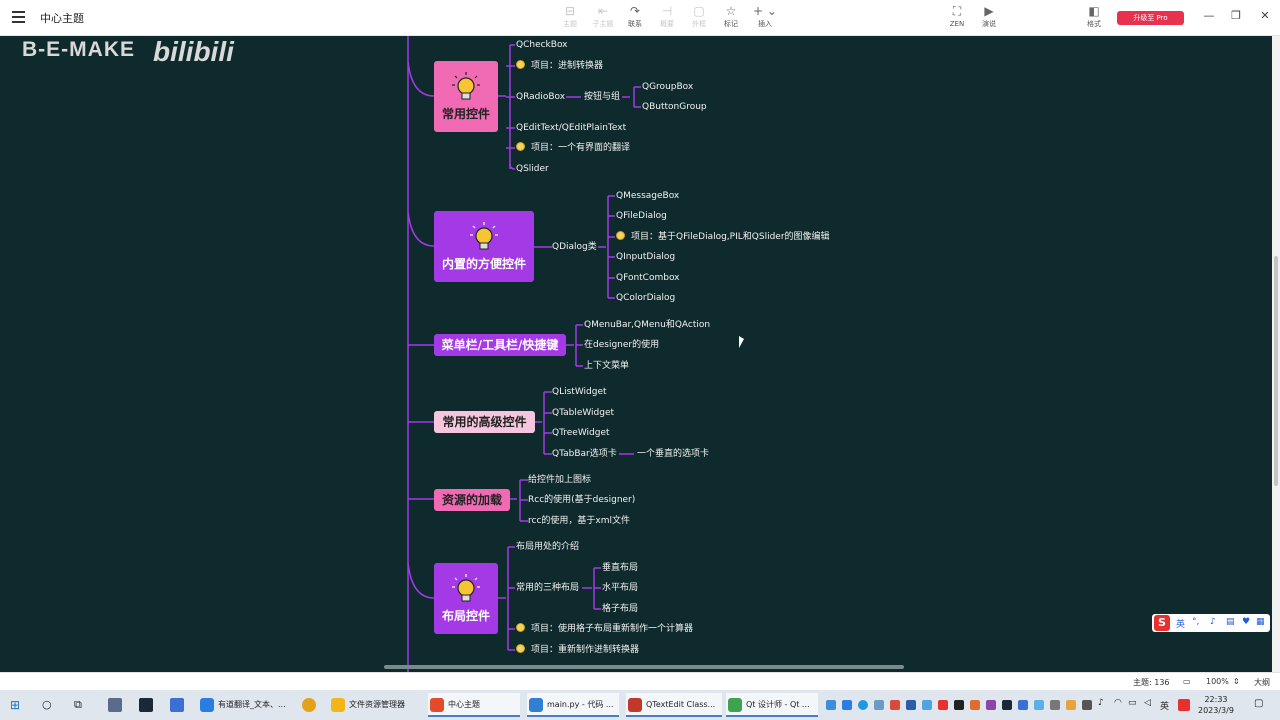  What do you see at coordinates (603, 18) in the screenshot?
I see `child-topic-button: ⇤ 子主题` at bounding box center [603, 18].